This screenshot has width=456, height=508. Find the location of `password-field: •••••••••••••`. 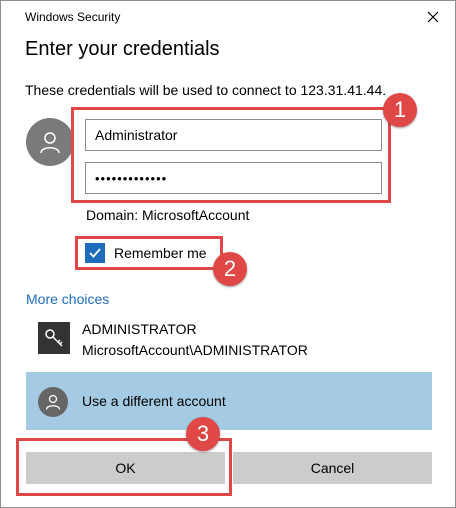

password-field: ••••••••••••• is located at coordinates (233, 178).